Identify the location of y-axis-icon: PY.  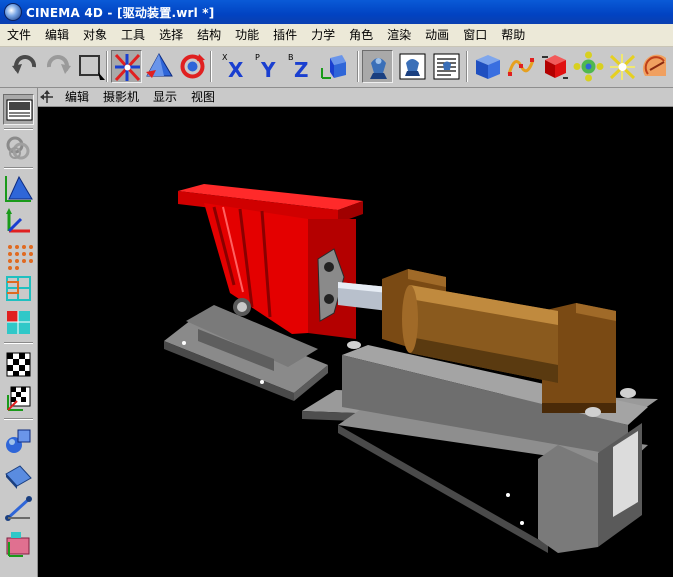
(267, 66).